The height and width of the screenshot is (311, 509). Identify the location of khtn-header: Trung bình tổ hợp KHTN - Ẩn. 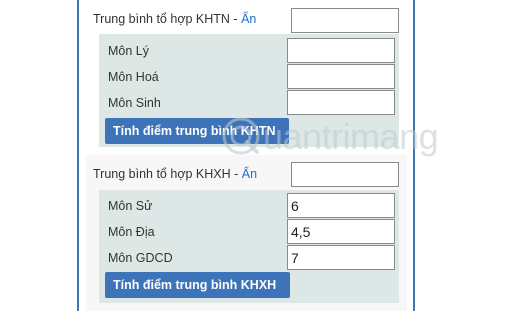
(246, 17).